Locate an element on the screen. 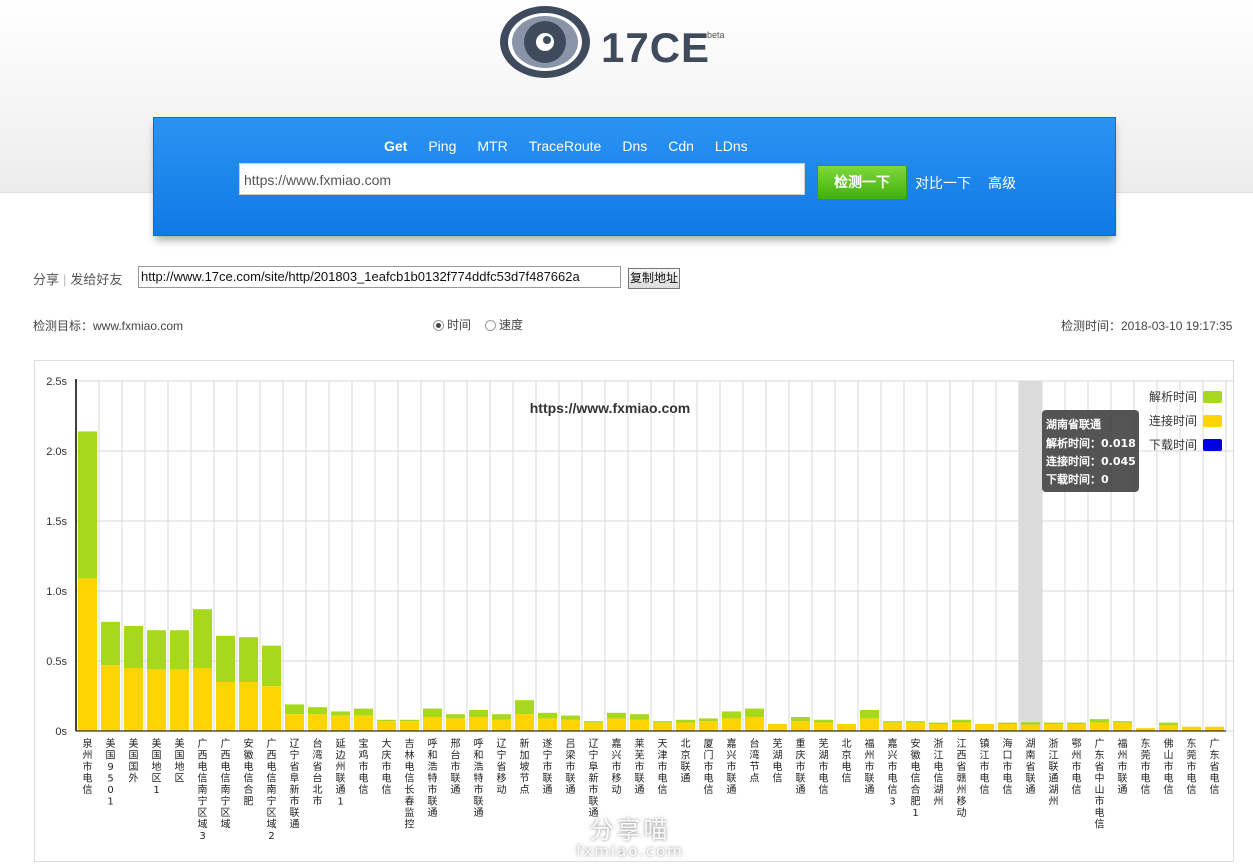 The width and height of the screenshot is (1253, 868). x-tick-label: 厦门市电信 is located at coordinates (709, 767).